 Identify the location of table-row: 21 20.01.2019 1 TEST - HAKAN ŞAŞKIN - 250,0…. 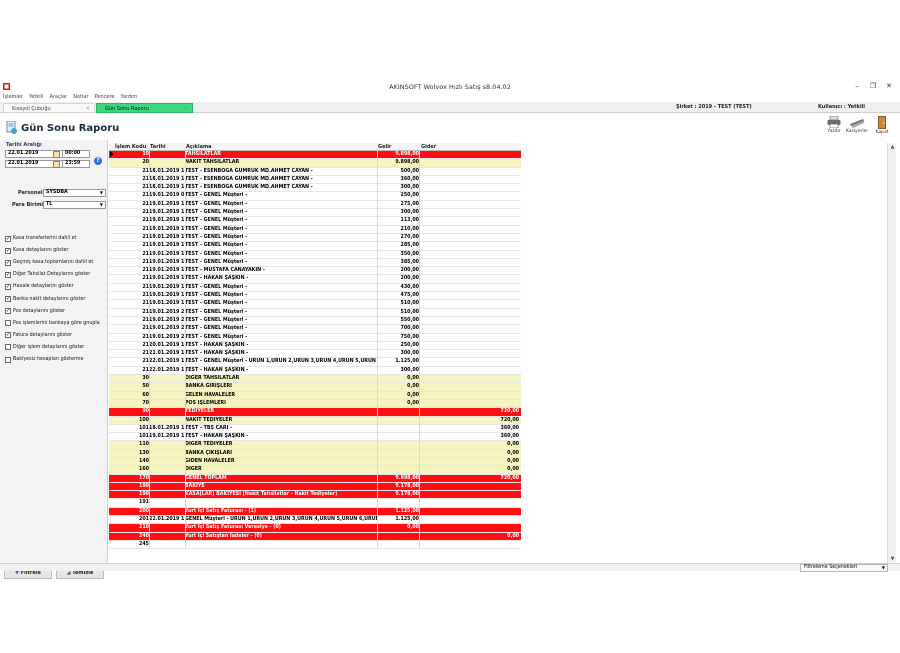
(315, 346).